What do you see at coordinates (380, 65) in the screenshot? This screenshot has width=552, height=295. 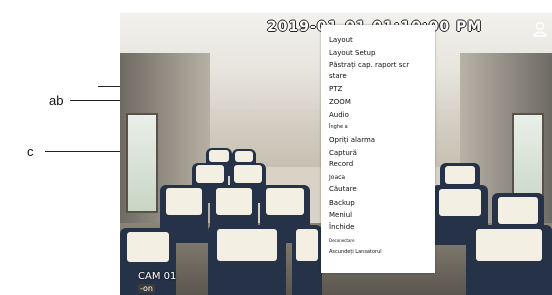 I see `menu-item-keep-aspect-ratio: Păstrați cap. raport scr` at bounding box center [380, 65].